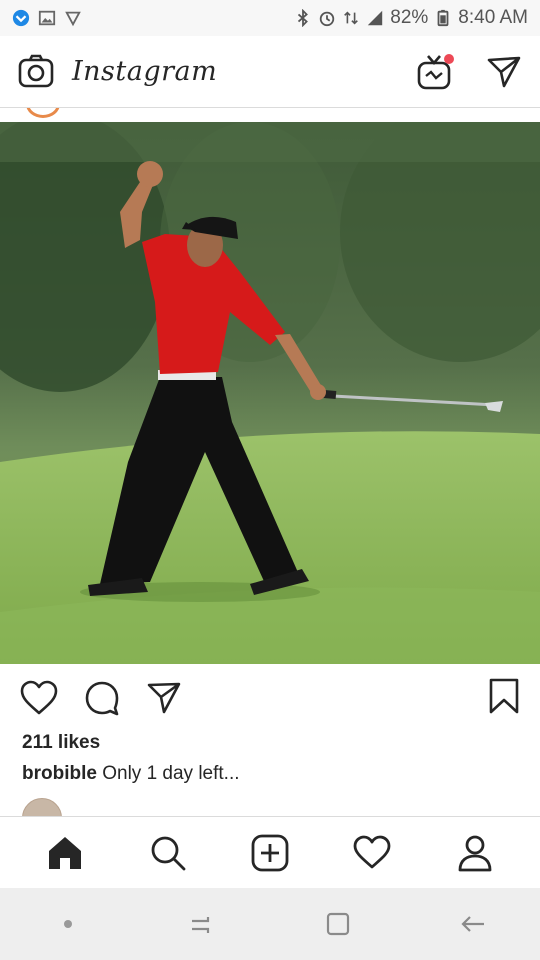  What do you see at coordinates (351, 18) in the screenshot?
I see `data-icon` at bounding box center [351, 18].